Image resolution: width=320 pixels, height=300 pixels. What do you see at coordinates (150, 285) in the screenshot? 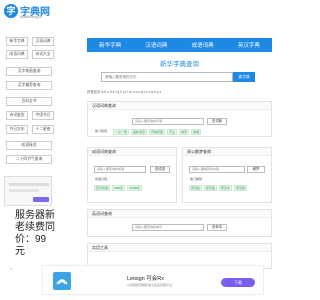
I see `ad-app-description: 从零搭建流程和电子签名管理平台` at bounding box center [150, 285].